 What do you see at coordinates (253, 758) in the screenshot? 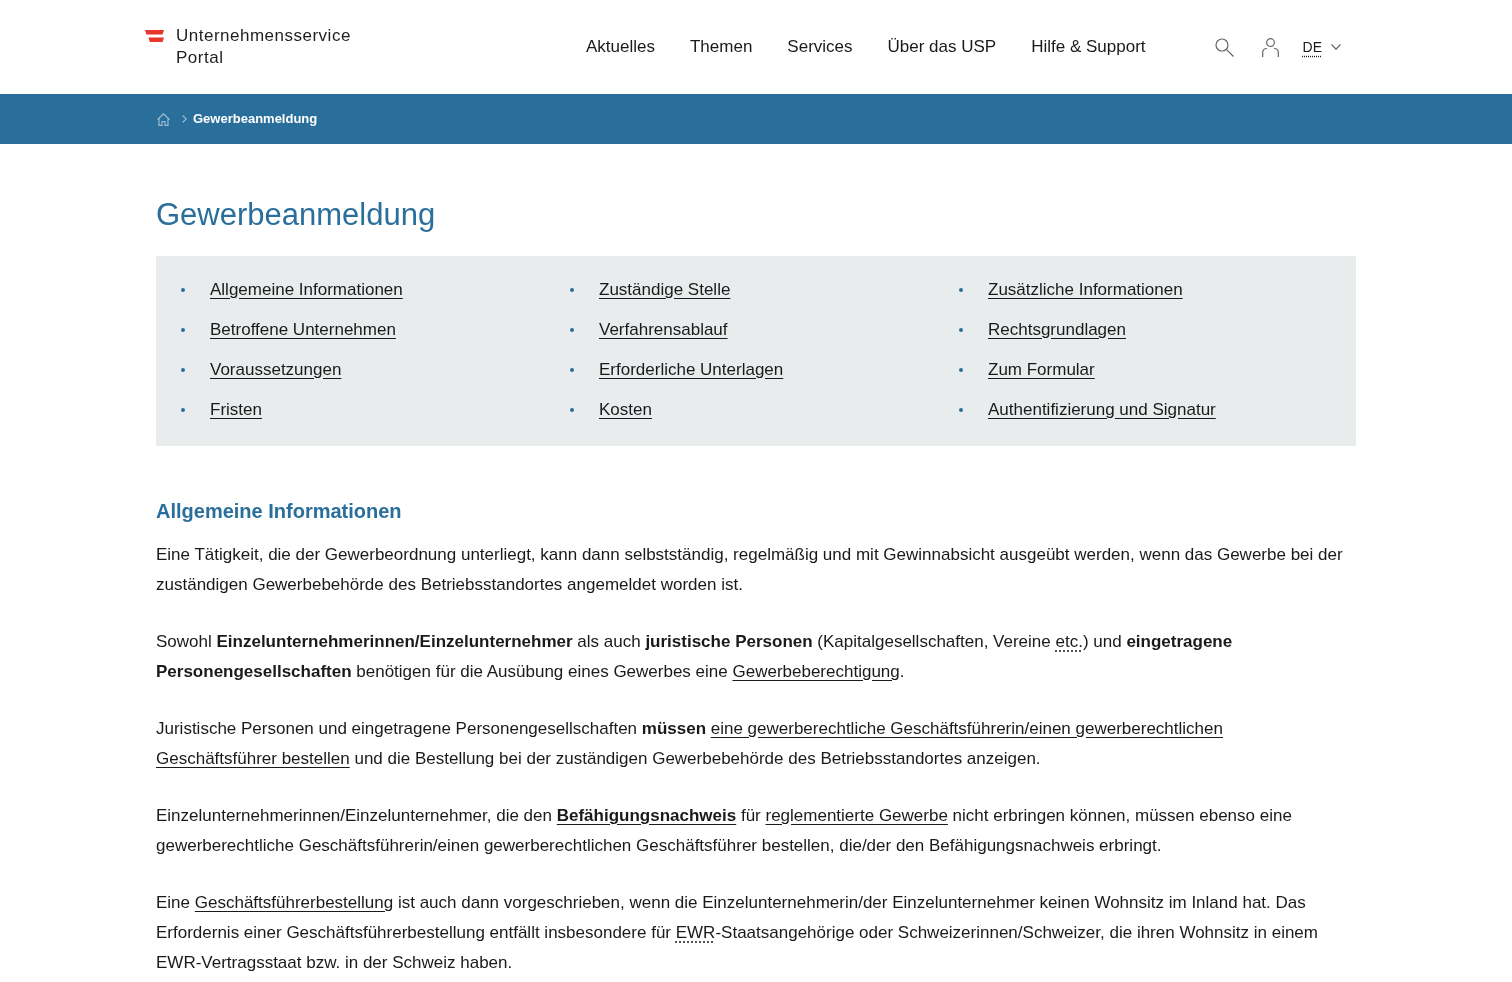
I see `text-link: Geschäftsführer bestellen` at bounding box center [253, 758].